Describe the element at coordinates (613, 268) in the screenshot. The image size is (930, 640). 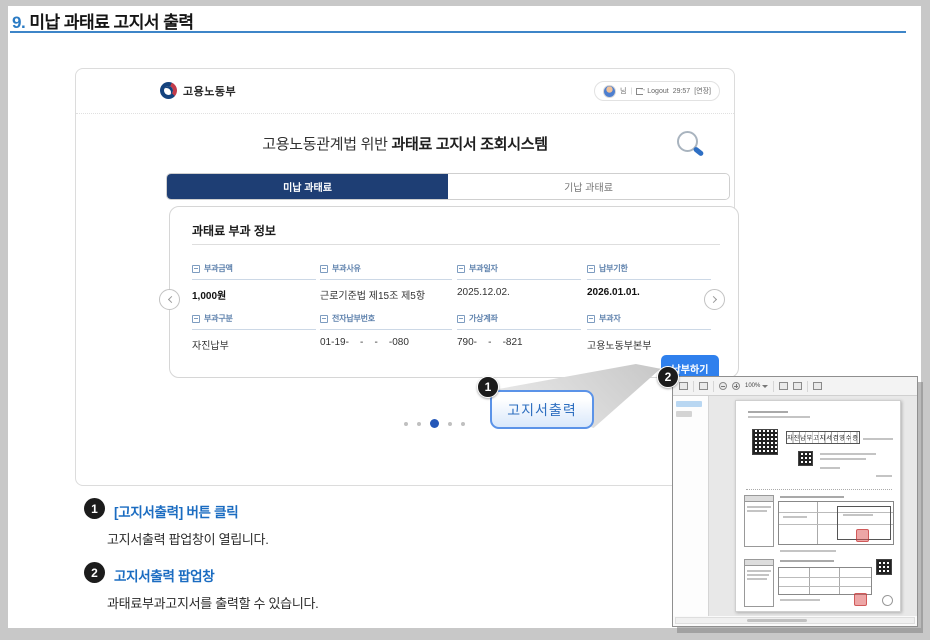
I see `field-label: 납부기한` at that location.